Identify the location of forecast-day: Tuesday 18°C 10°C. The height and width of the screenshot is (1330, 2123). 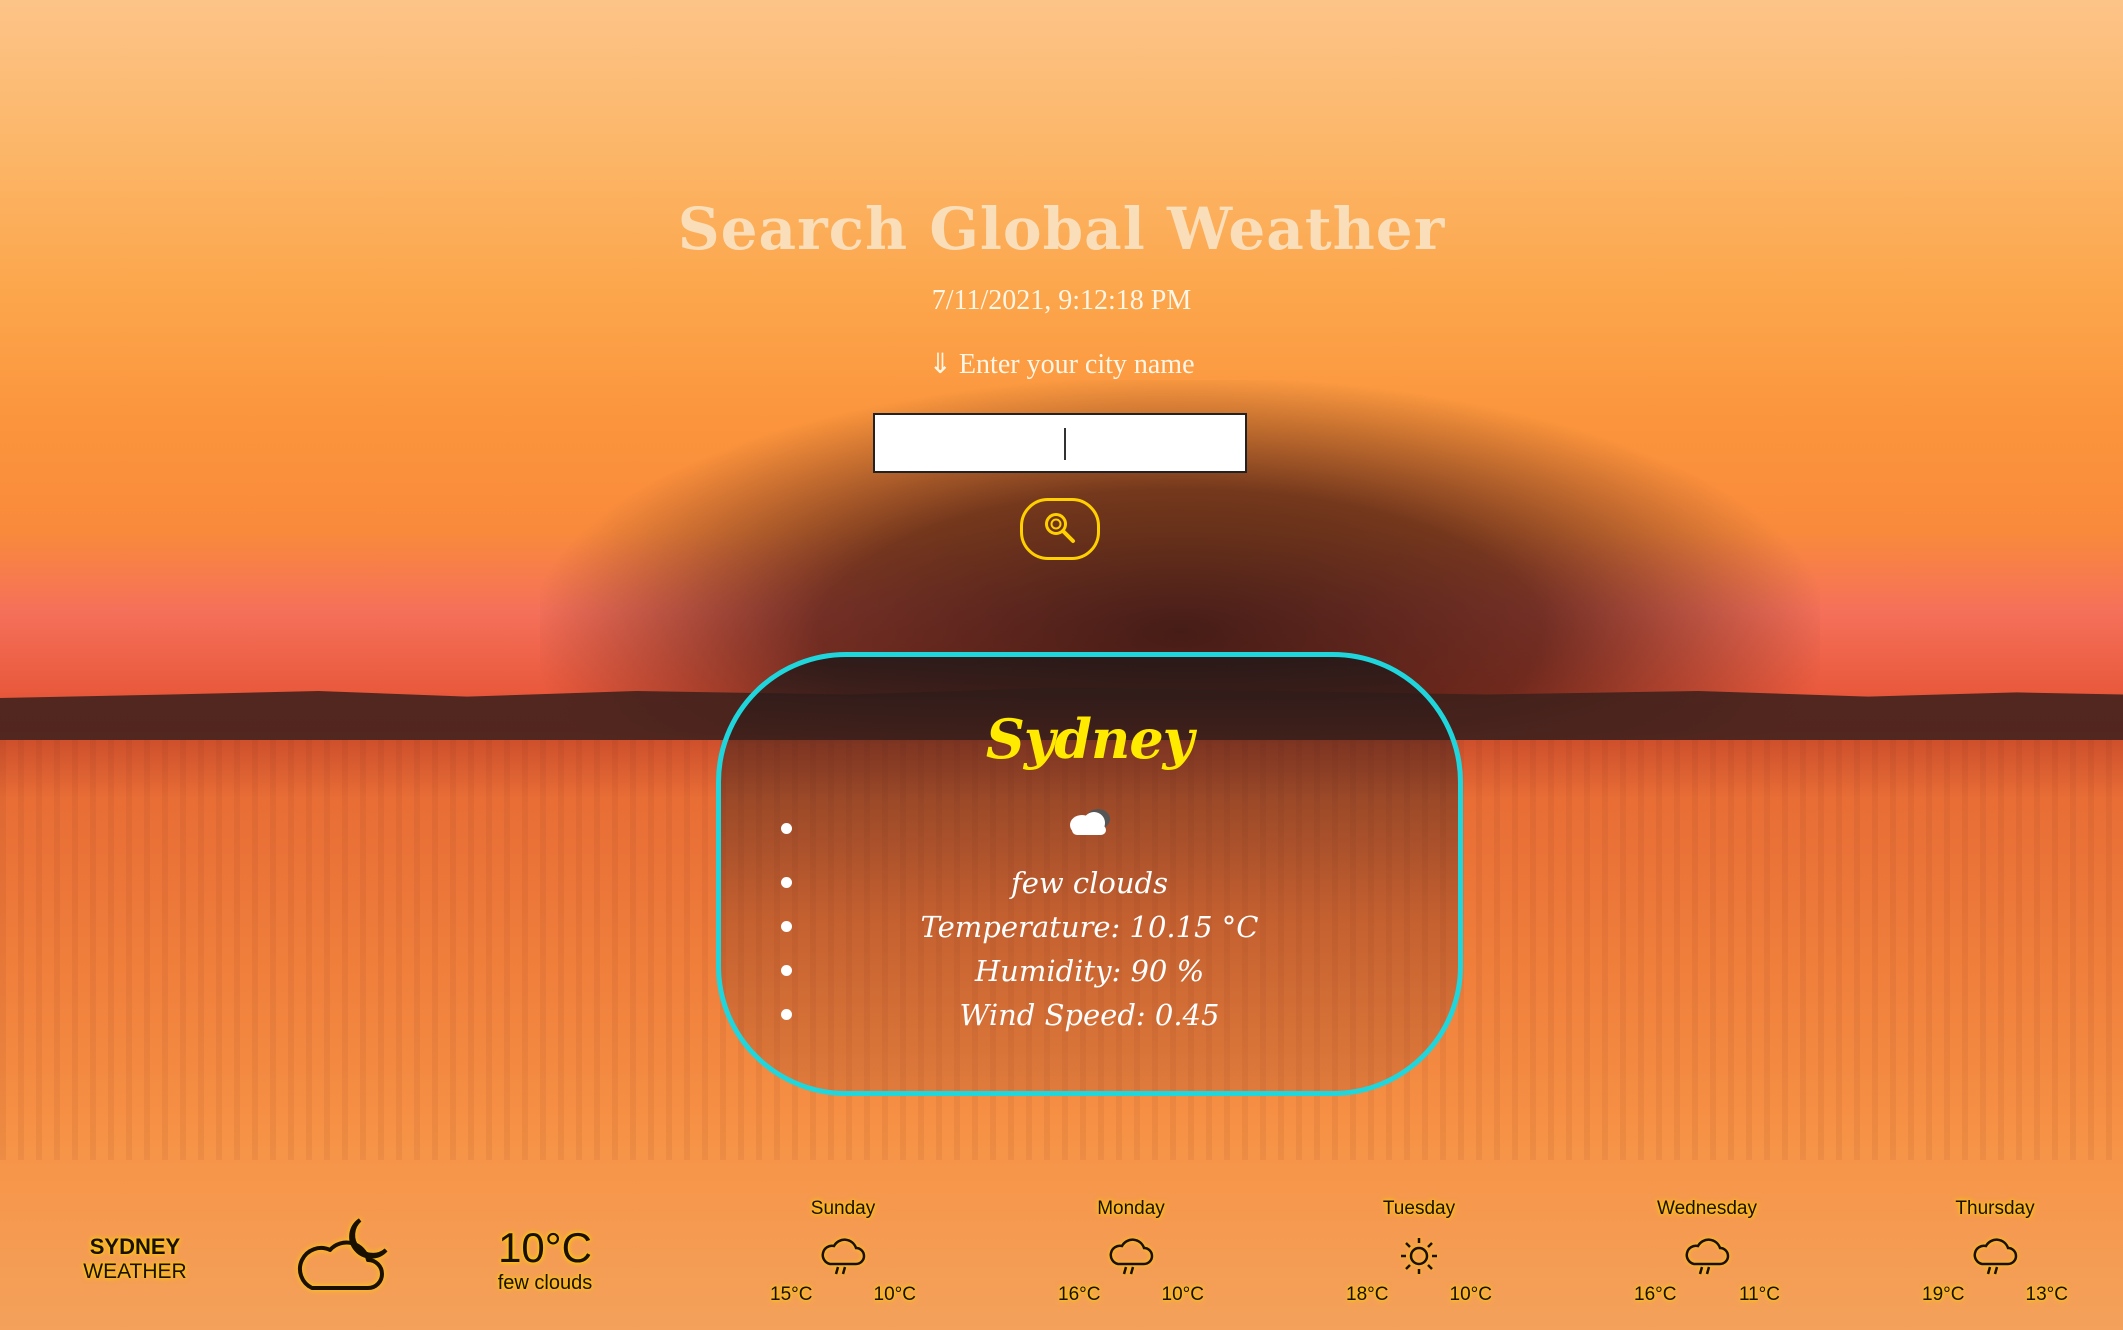
(1419, 1253).